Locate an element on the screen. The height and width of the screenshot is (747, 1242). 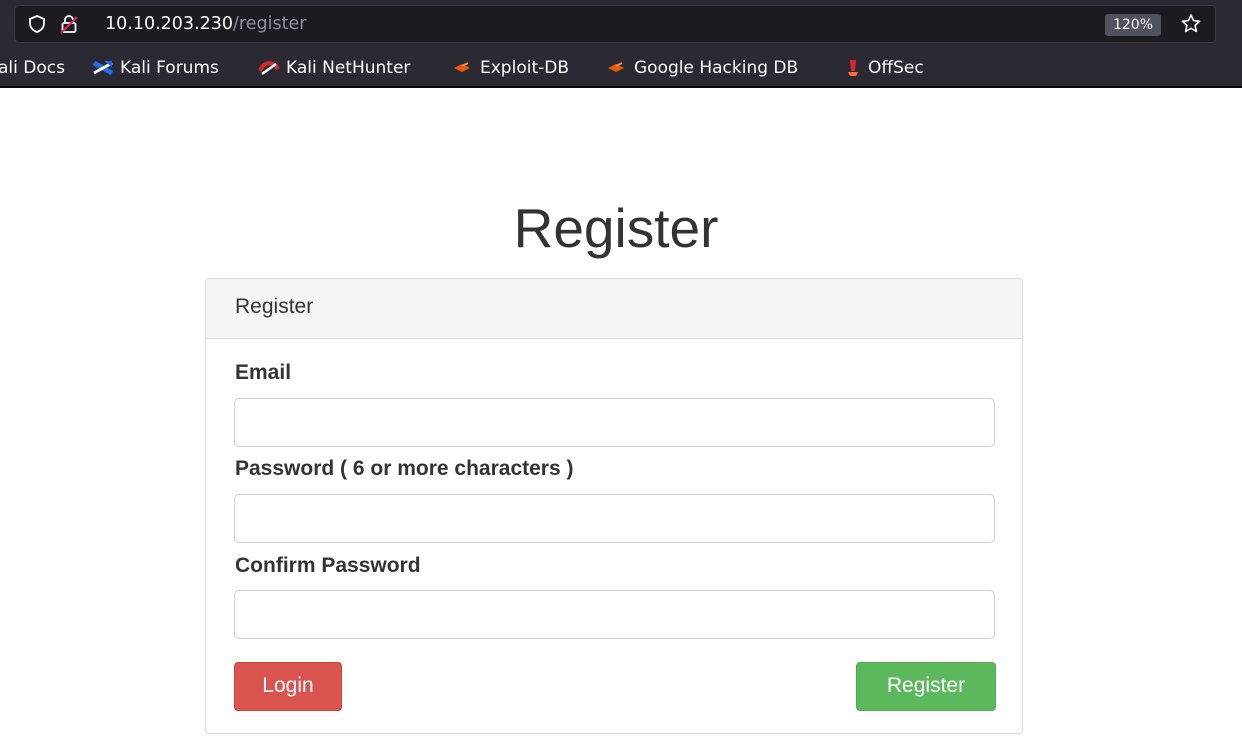
bookmark-exploit-db: Exploit-DB is located at coordinates (510, 68).